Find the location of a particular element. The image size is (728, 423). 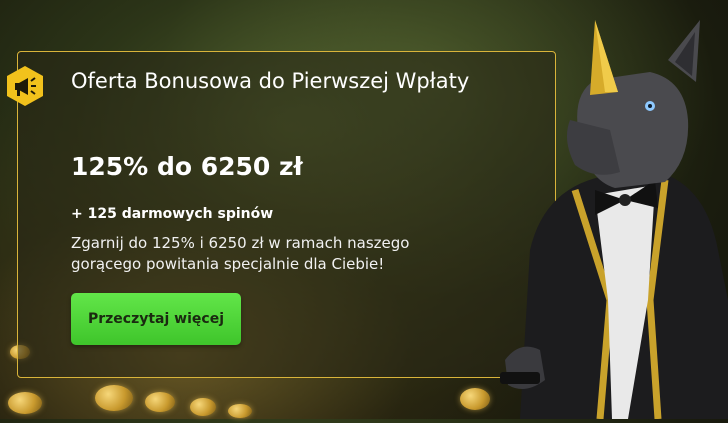

megaphone-badge is located at coordinates (25, 86).